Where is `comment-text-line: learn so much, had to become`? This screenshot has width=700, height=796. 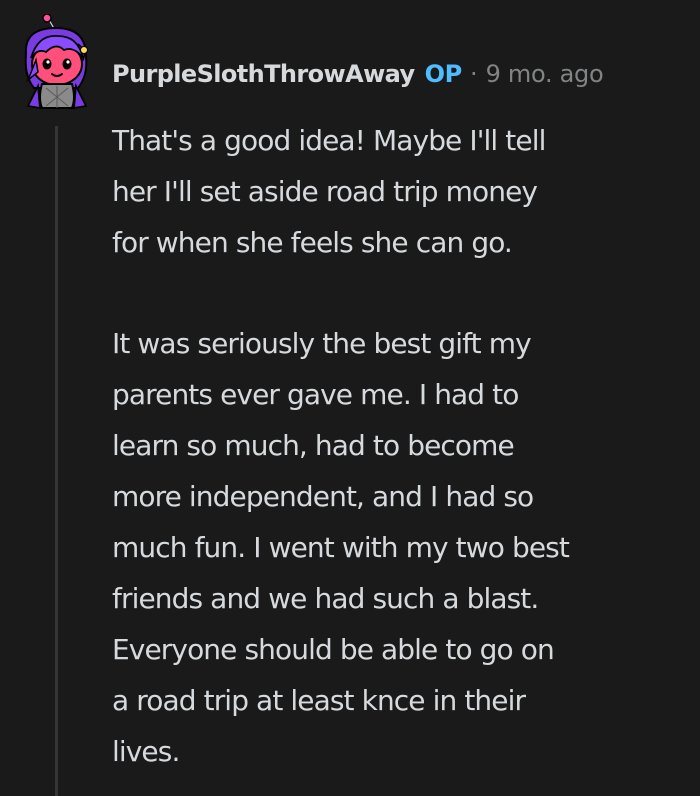
comment-text-line: learn so much, had to become is located at coordinates (313, 445).